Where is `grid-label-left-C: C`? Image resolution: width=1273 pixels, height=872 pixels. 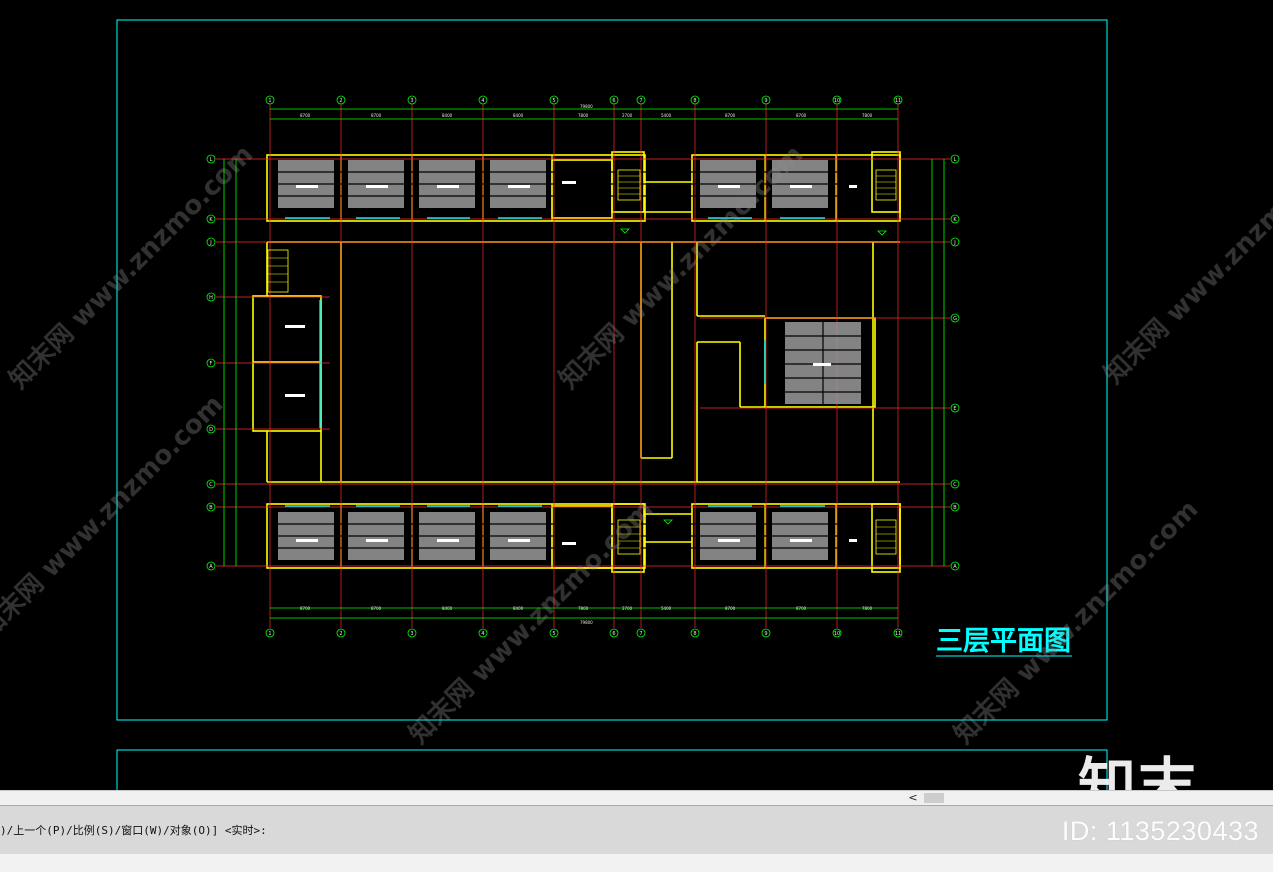
grid-label-left-C: C is located at coordinates (211, 485).